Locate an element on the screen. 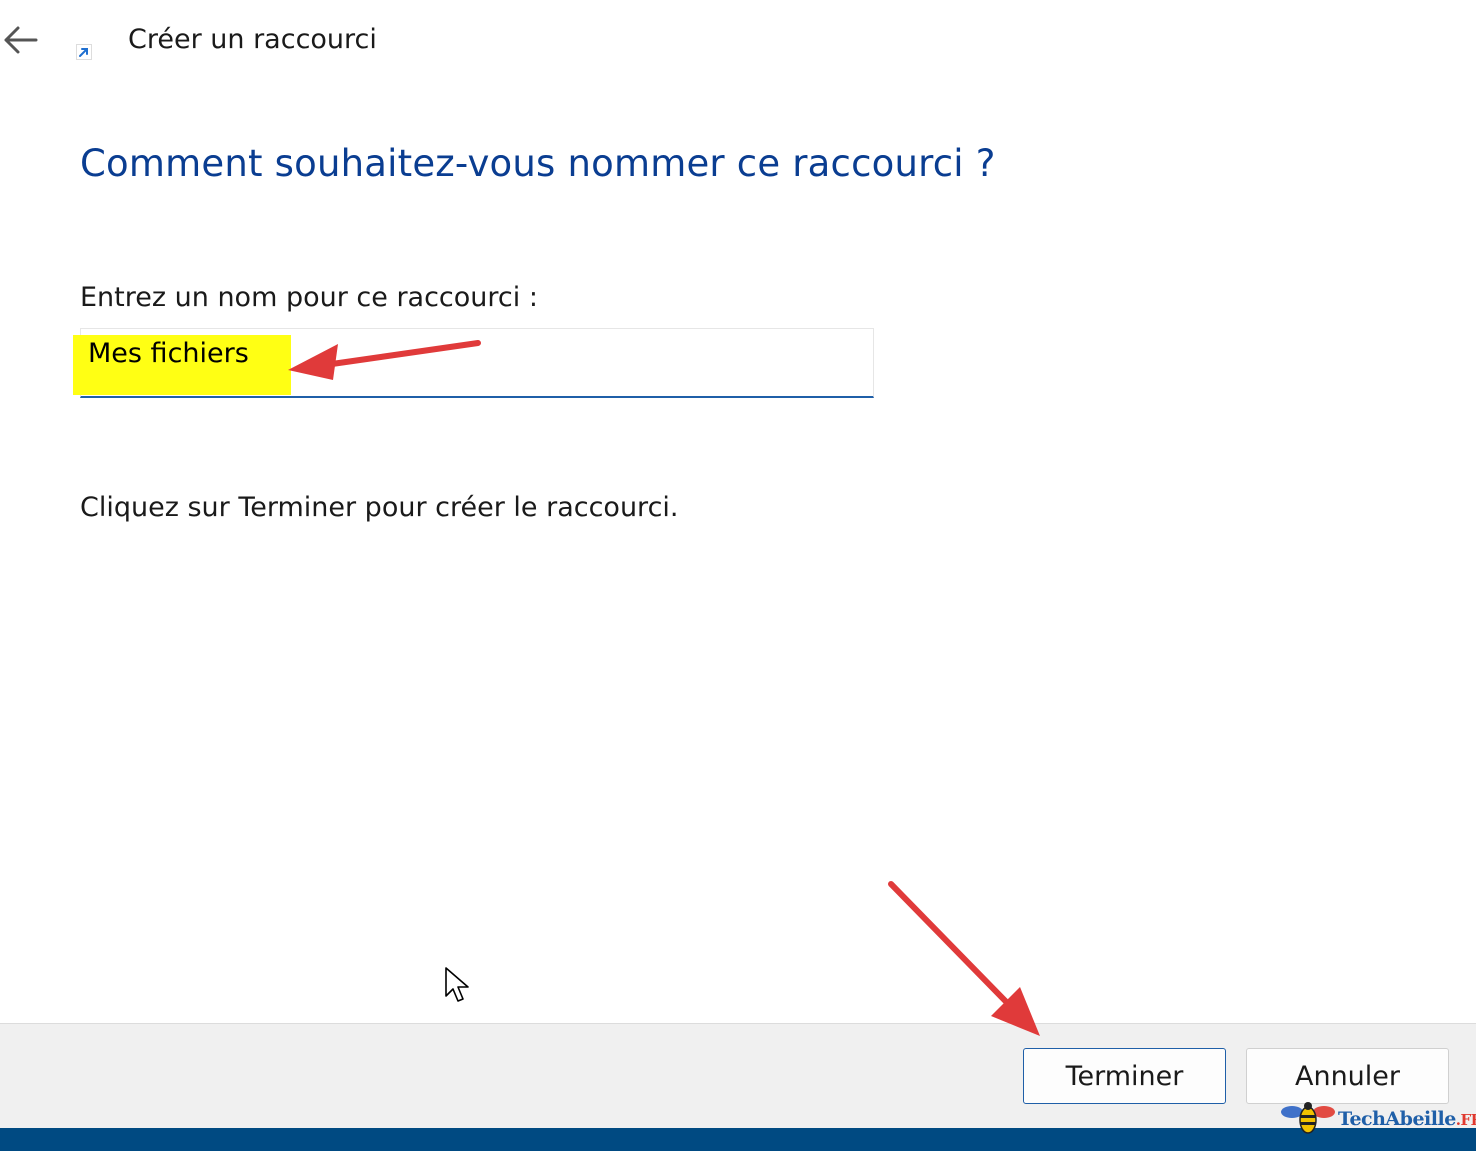 This screenshot has width=1476, height=1151. annotation-arrow-finish is located at coordinates (964, 958).